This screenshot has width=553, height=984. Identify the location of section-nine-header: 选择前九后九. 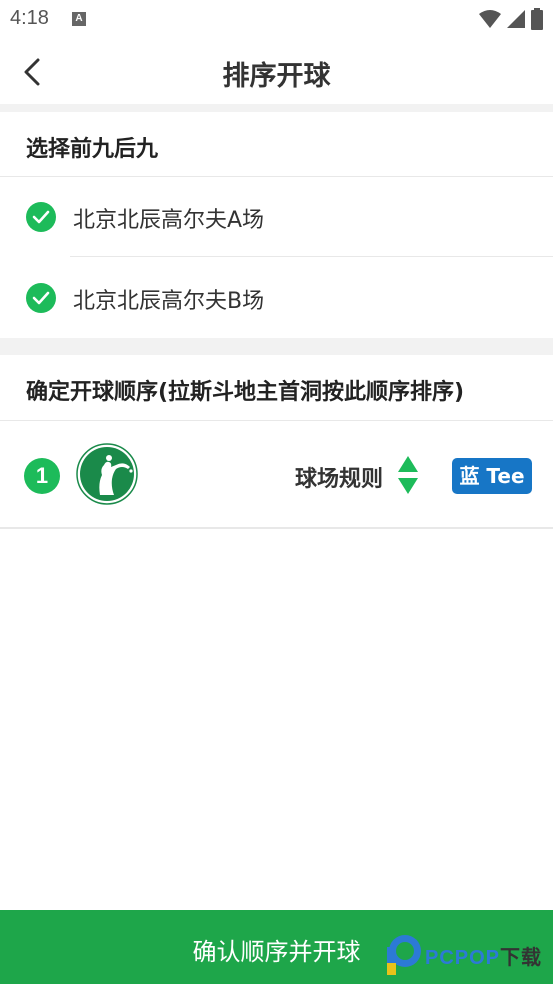
(276, 144).